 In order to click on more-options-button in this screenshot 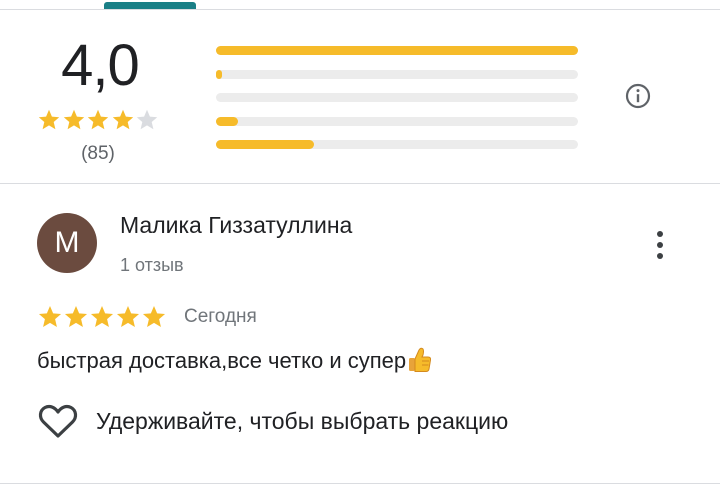, I will do `click(660, 245)`.